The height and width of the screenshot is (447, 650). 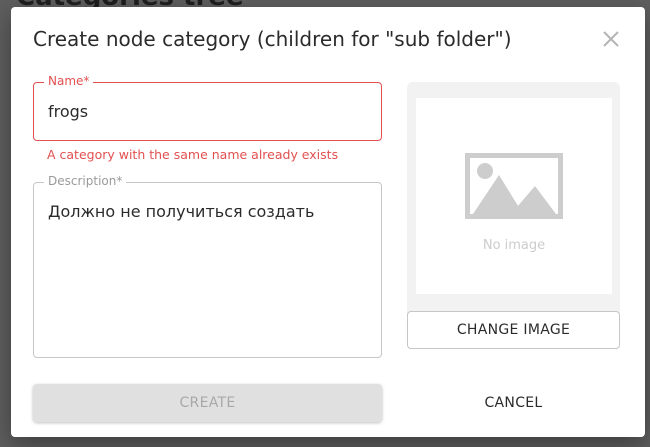 I want to click on close-button, so click(x=611, y=39).